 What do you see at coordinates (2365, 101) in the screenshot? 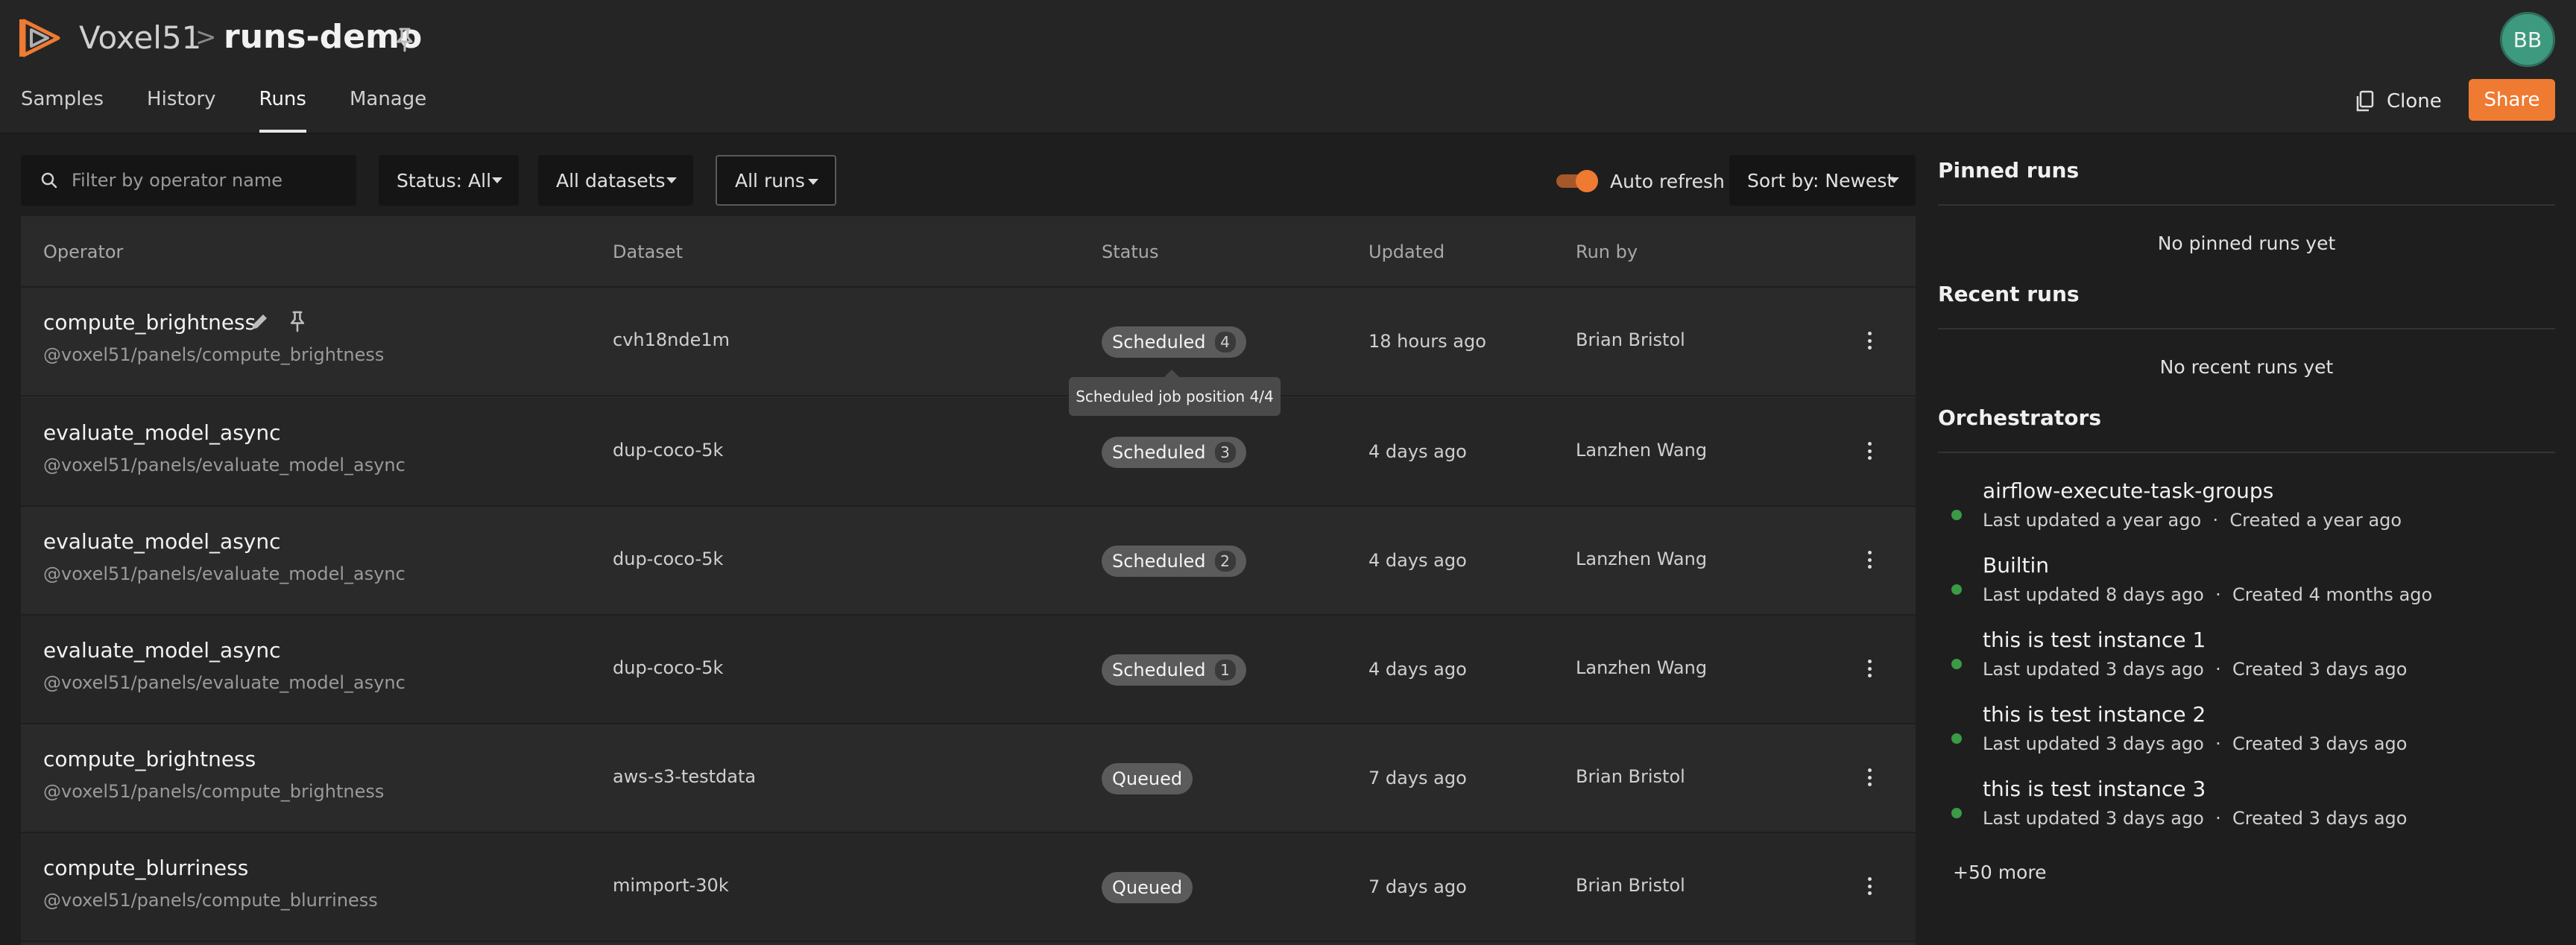
I see `copy-icon` at bounding box center [2365, 101].